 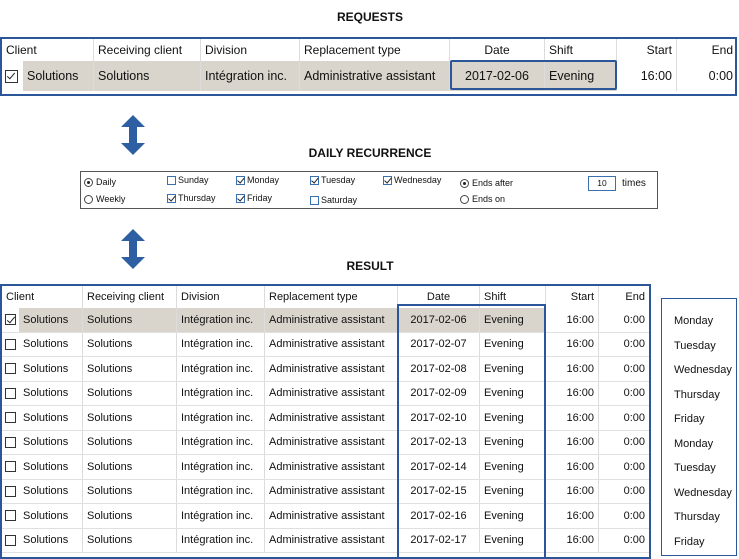 What do you see at coordinates (111, 199) in the screenshot?
I see `weekly-label: Weekly` at bounding box center [111, 199].